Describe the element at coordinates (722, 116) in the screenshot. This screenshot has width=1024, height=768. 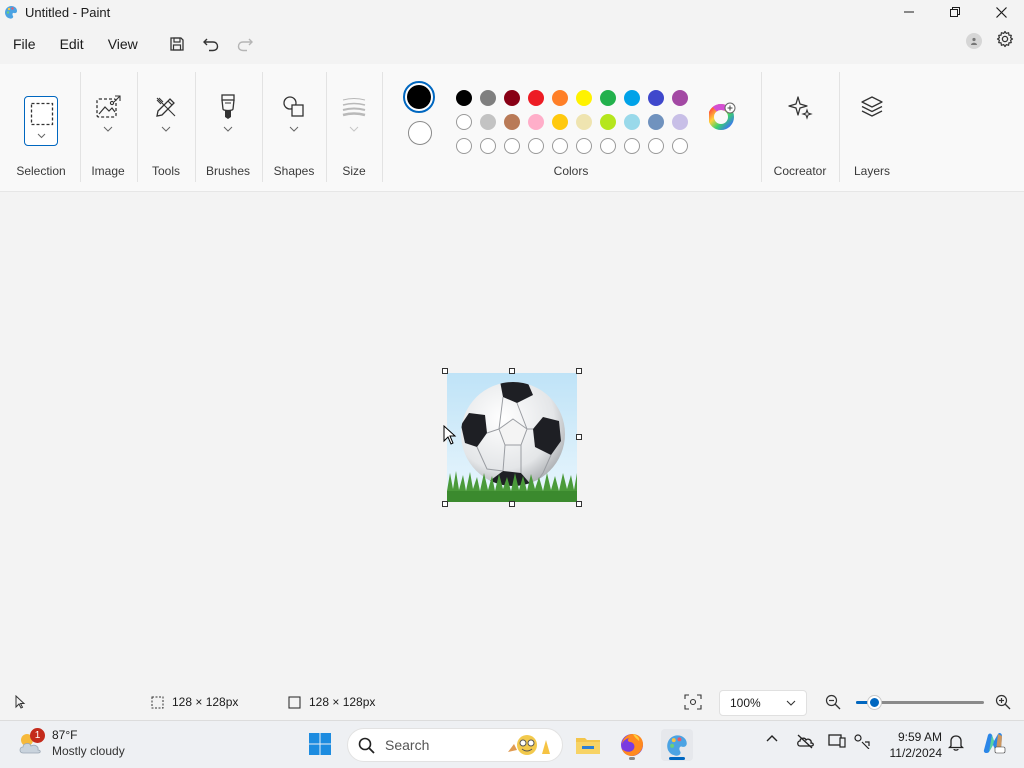
I see `edit-colors-button` at that location.